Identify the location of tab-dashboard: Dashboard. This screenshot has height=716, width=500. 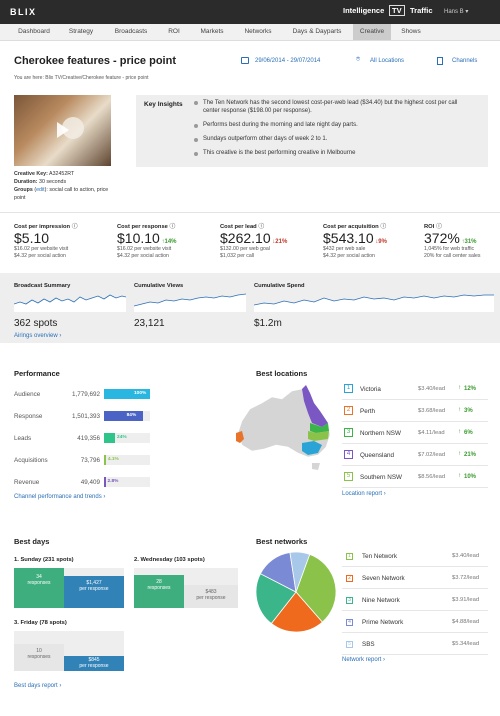
(34, 32).